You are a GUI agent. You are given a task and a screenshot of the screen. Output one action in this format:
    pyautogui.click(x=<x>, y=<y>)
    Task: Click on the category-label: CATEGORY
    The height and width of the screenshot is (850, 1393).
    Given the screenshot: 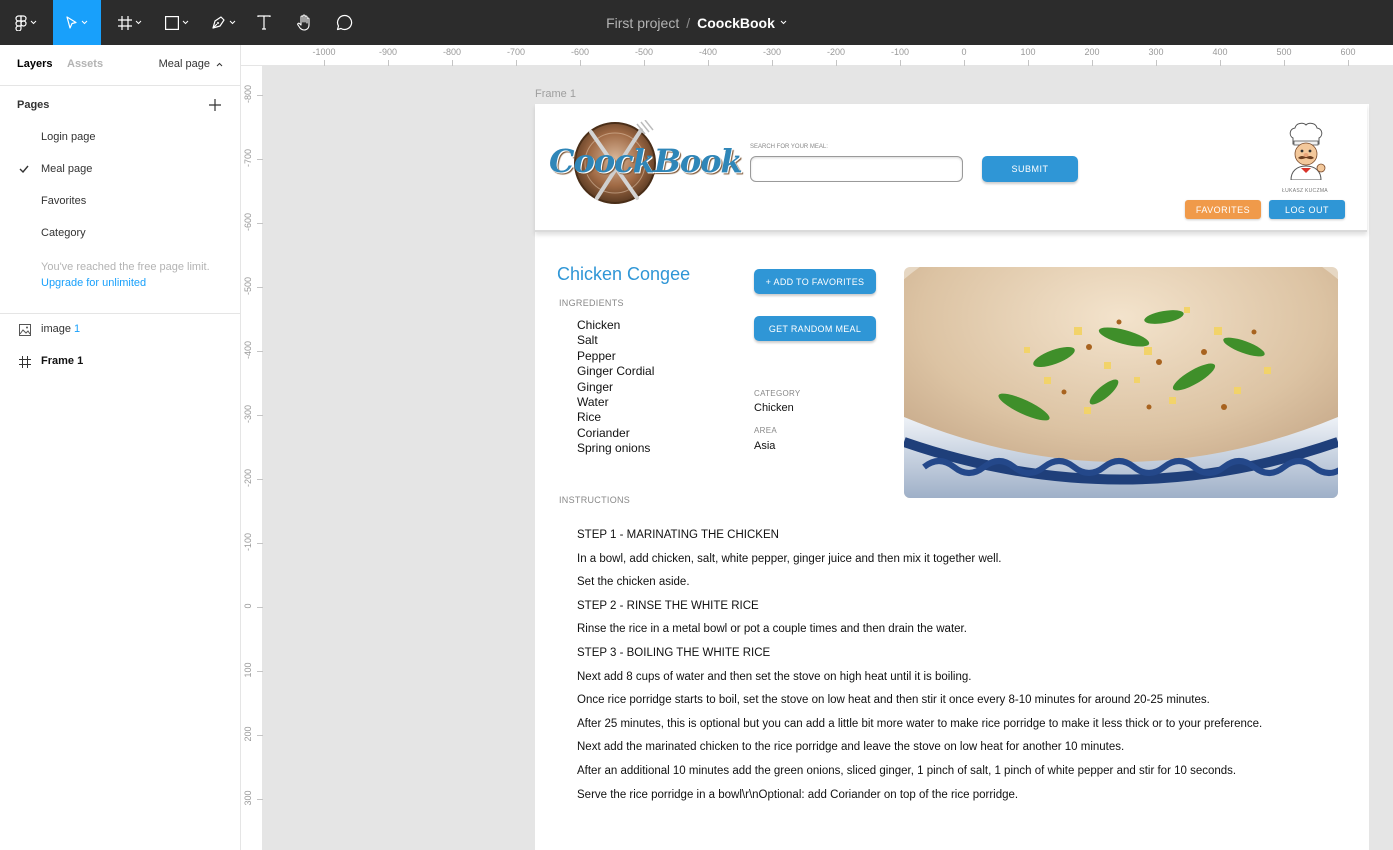 What is the action you would take?
    pyautogui.click(x=777, y=393)
    